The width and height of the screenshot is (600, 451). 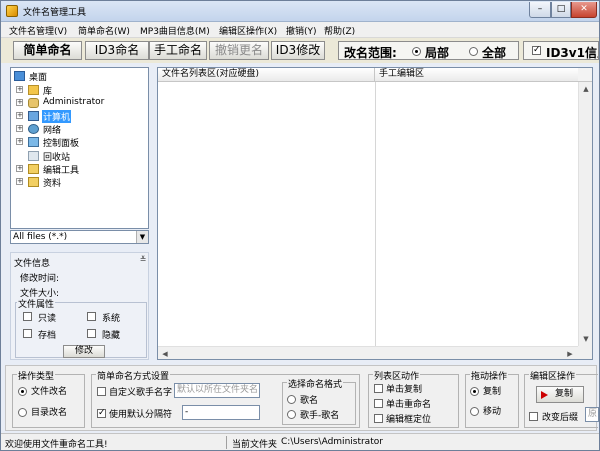 What do you see at coordinates (79, 237) in the screenshot?
I see `file-type-filter: All files (*.*) ▼` at bounding box center [79, 237].